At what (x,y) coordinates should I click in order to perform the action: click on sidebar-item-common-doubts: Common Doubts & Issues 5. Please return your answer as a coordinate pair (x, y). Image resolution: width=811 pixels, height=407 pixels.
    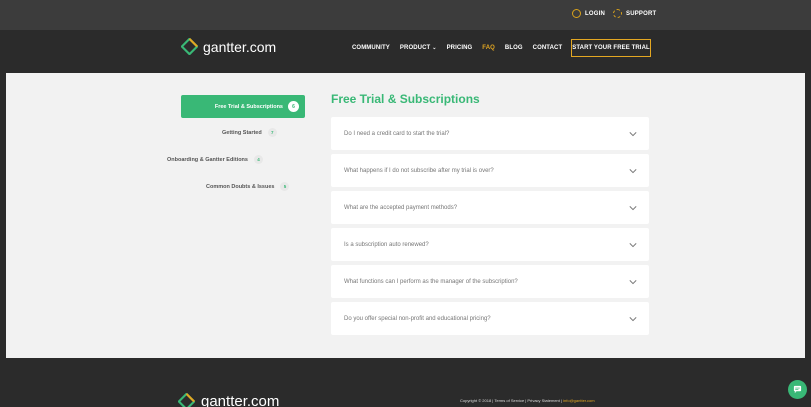
    Looking at the image, I should click on (248, 186).